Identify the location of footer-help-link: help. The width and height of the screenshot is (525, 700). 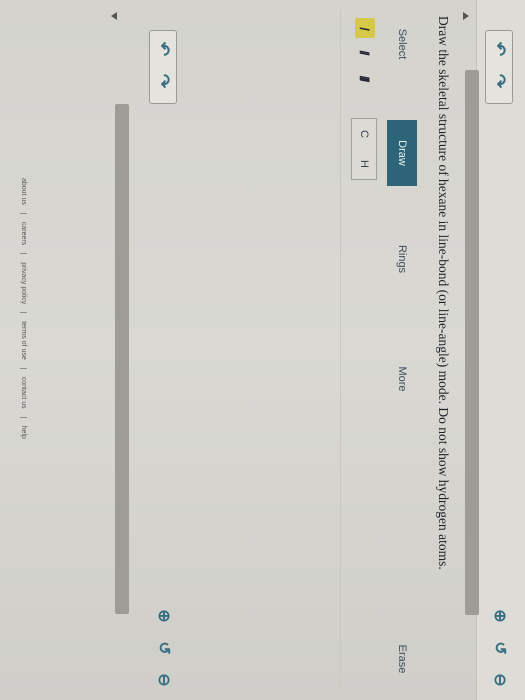
(23, 432).